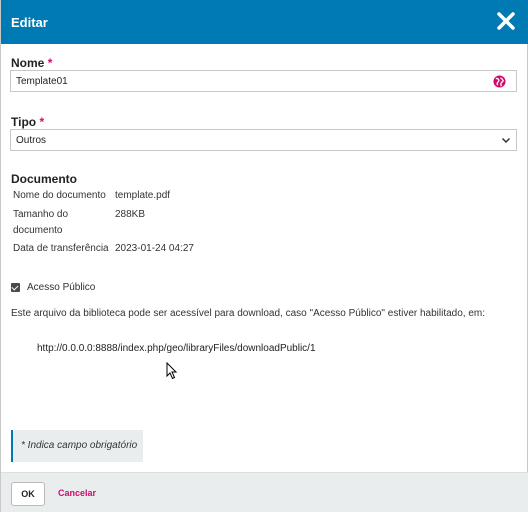  Describe the element at coordinates (154, 248) in the screenshot. I see `doc-value: 2023-01-24 04:27` at that location.